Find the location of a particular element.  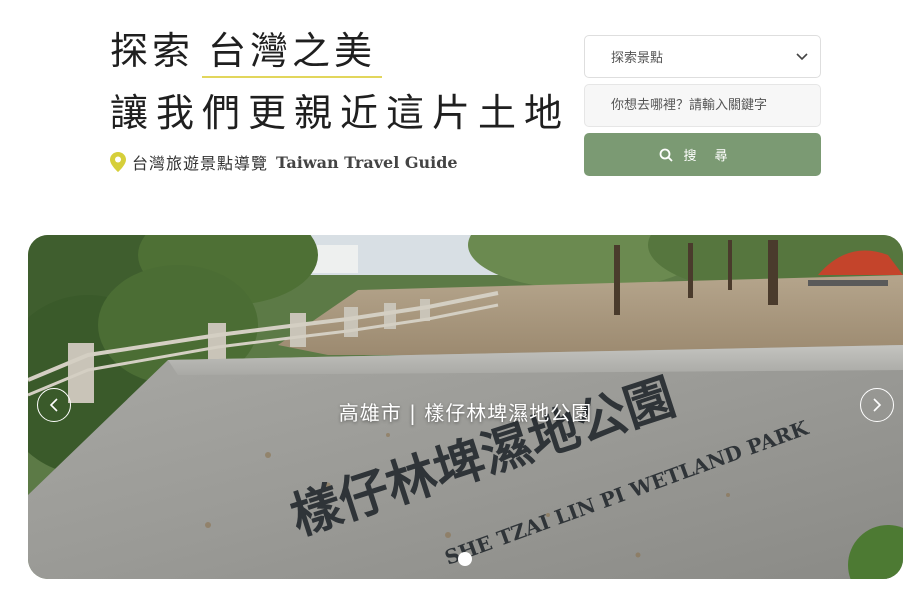

search-button: 搜尋 is located at coordinates (702, 154).